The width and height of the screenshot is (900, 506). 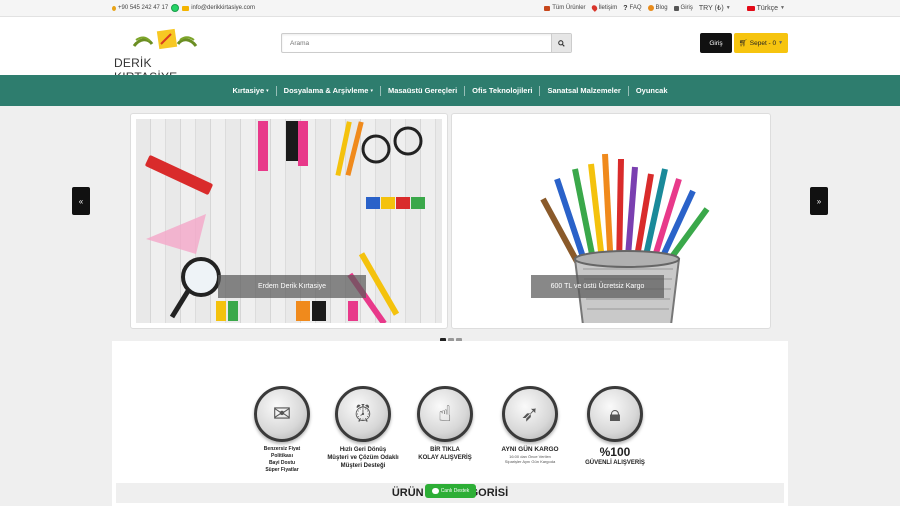 I want to click on nav-item-oyuncak: Oyuncak, so click(x=652, y=90).